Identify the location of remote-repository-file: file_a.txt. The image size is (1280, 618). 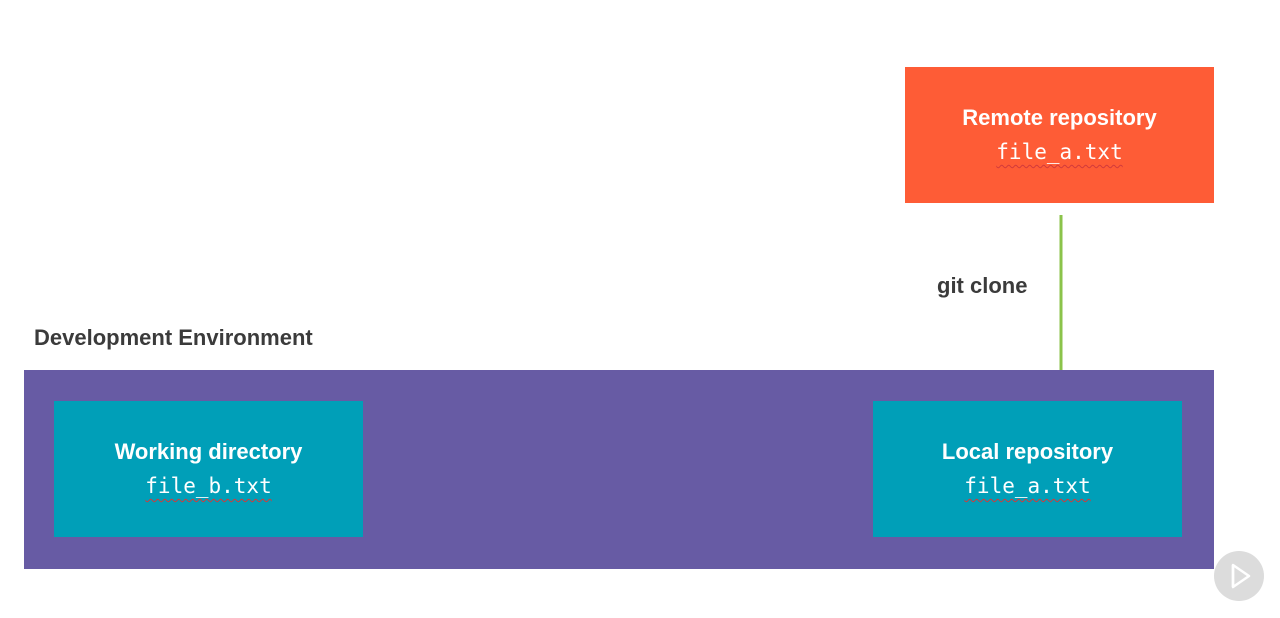
(1059, 152).